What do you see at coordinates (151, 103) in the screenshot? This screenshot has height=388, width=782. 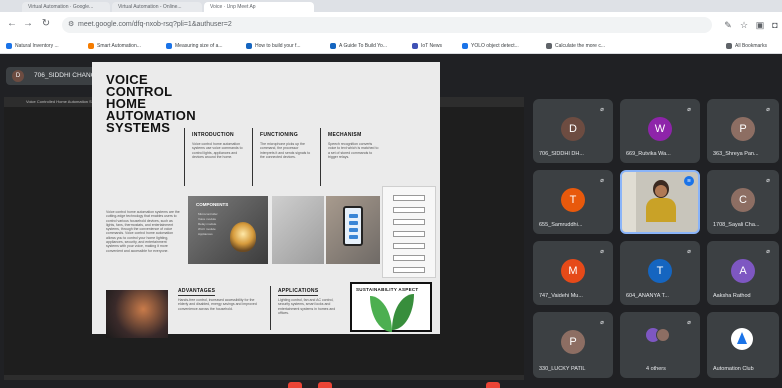 I see `poster-title: VOICE CONTROL HOME AUTOMATION SYSTEMS` at bounding box center [151, 103].